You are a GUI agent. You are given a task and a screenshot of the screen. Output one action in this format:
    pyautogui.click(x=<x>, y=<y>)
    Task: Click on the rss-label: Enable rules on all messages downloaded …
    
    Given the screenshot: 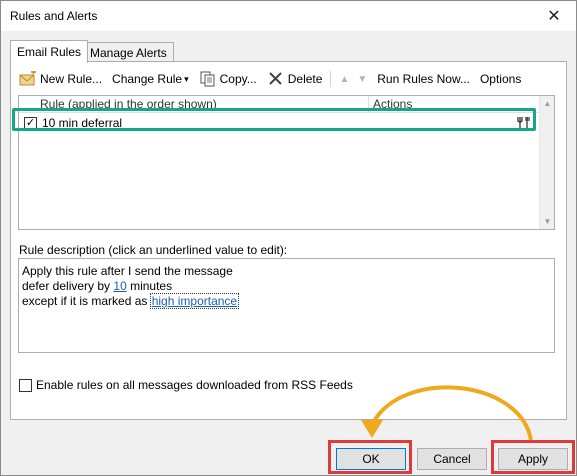 What is the action you would take?
    pyautogui.click(x=194, y=385)
    